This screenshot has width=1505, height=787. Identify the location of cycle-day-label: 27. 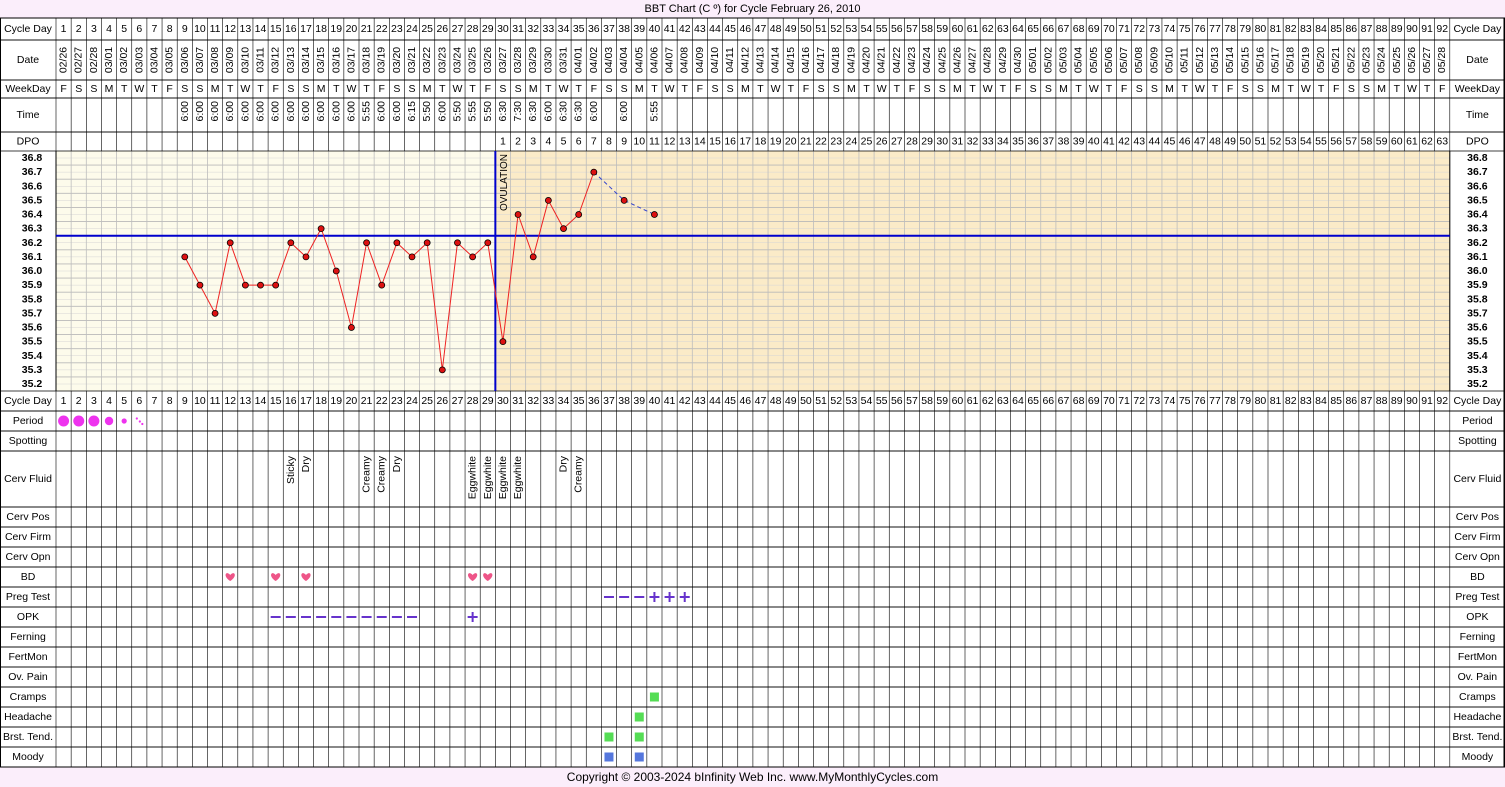
(458, 29).